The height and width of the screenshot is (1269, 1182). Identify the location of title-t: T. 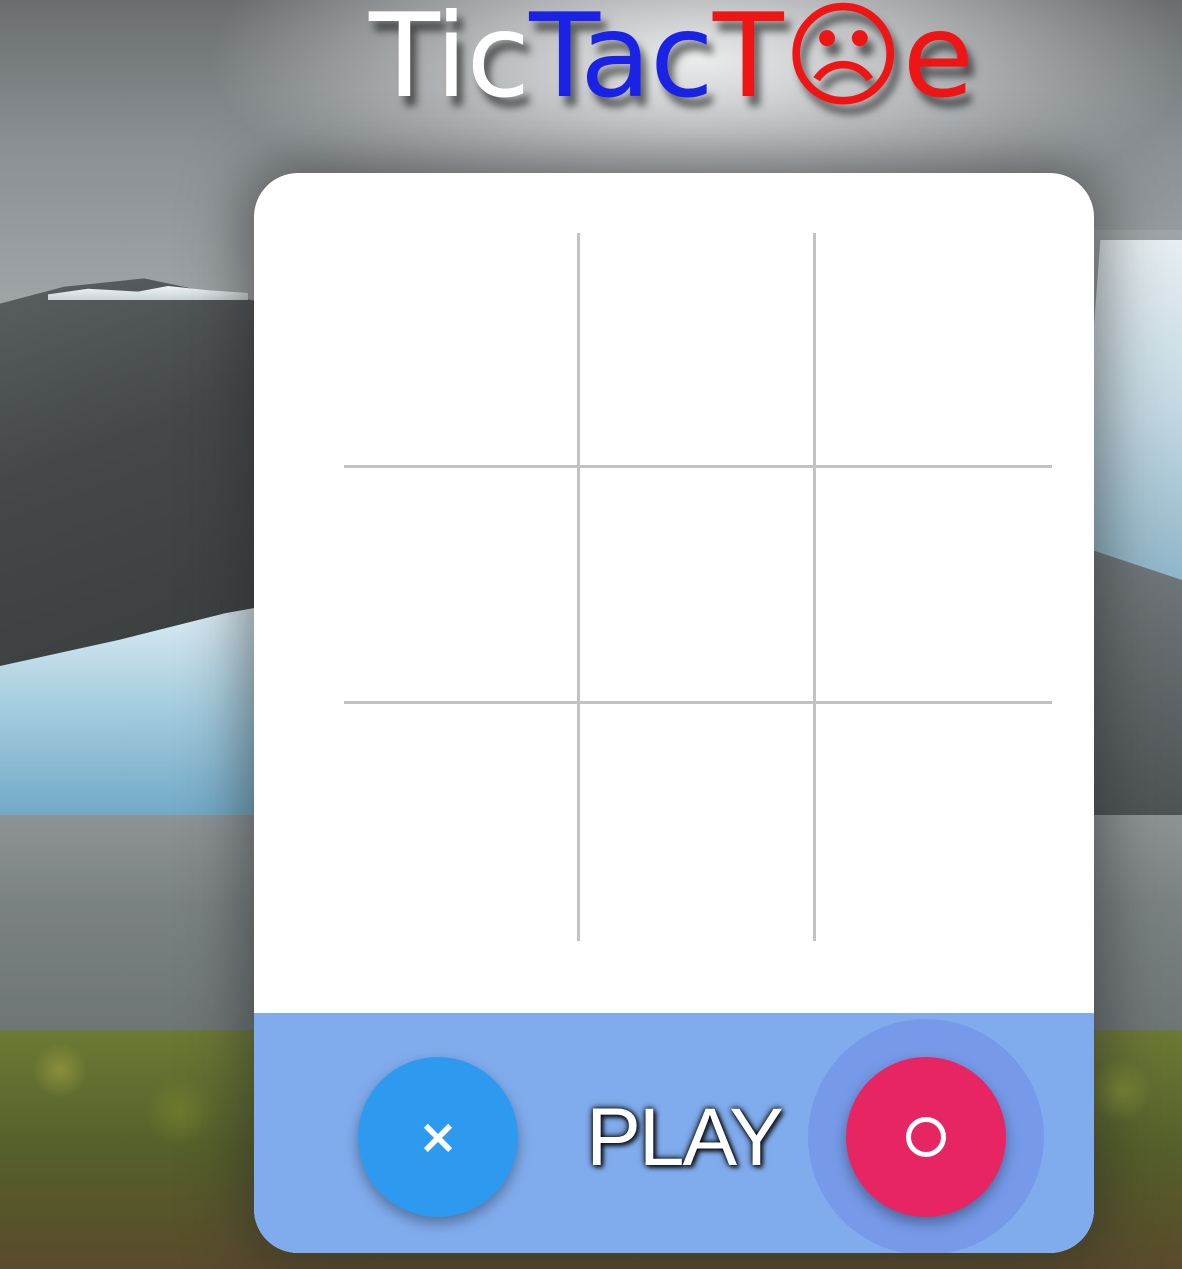
(748, 62).